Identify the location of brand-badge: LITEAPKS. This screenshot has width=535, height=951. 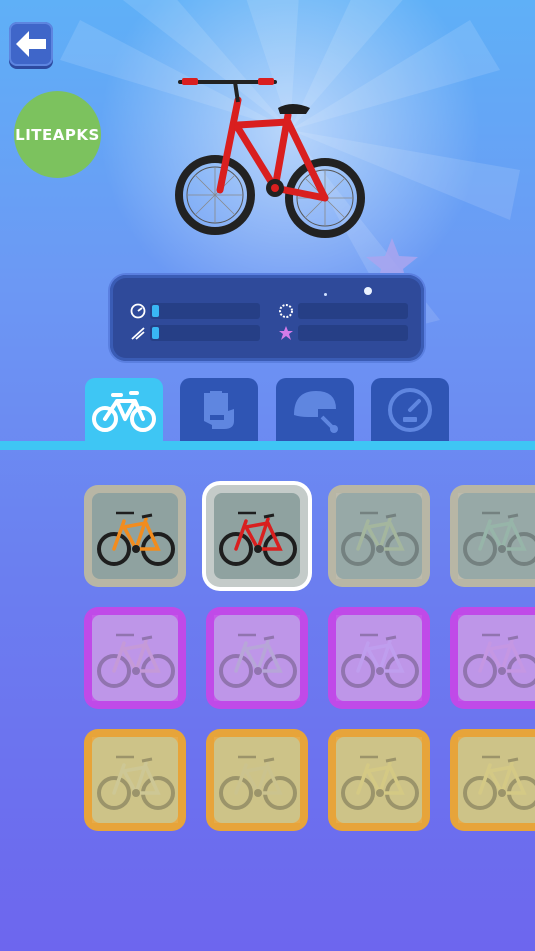
(57, 134).